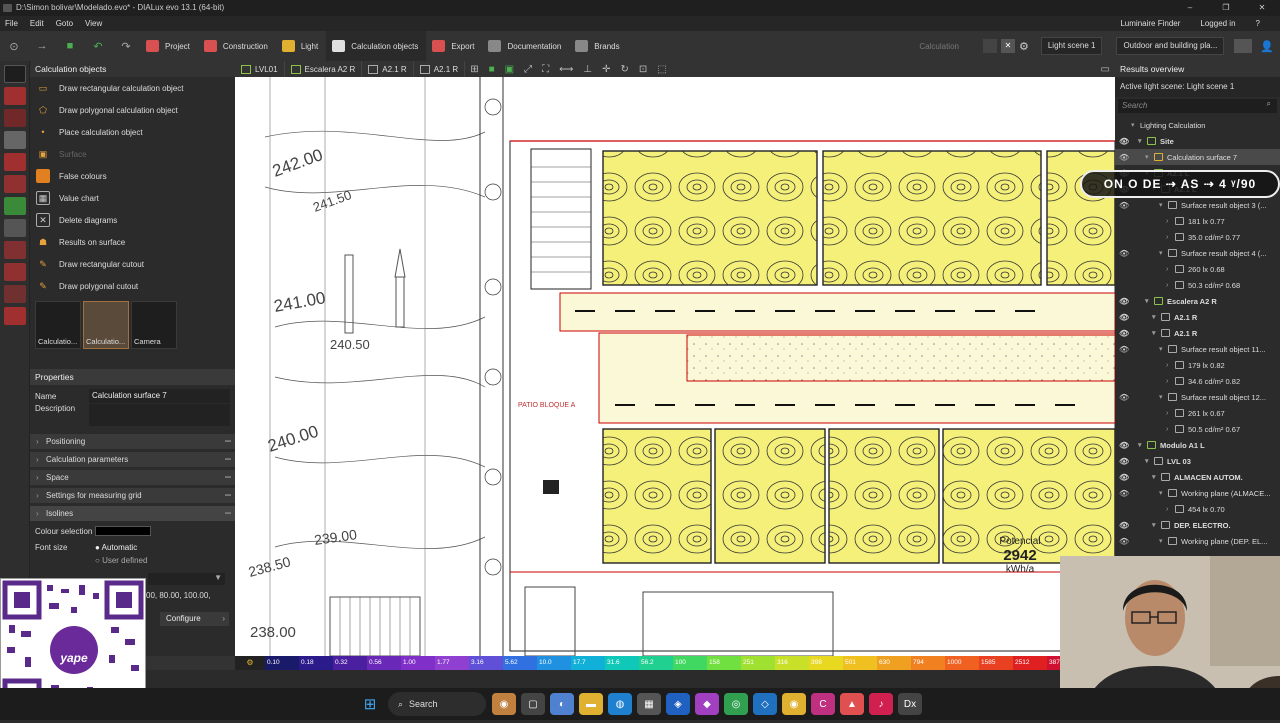  I want to click on tab-escalera: Escalera A2 R, so click(324, 69).